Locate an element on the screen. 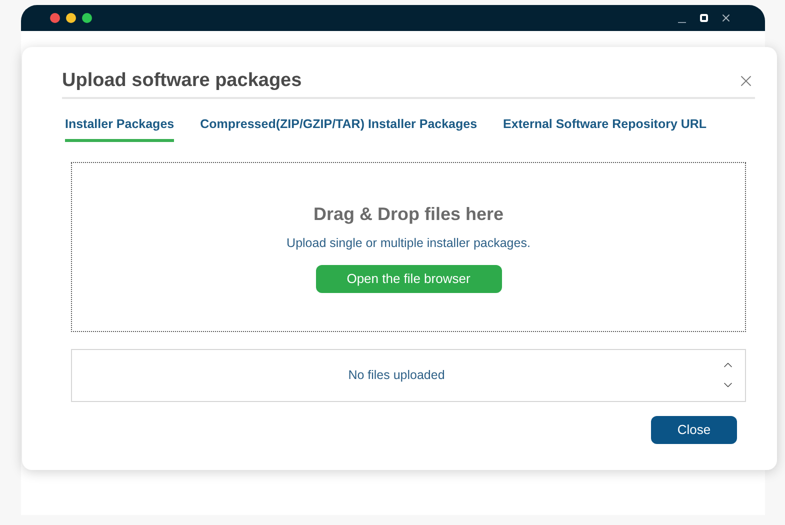 The height and width of the screenshot is (525, 785). window-close-icon is located at coordinates (726, 18).